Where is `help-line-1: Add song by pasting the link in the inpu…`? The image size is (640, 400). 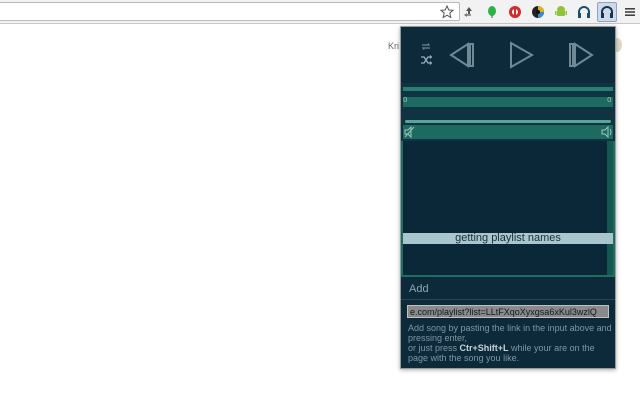 help-line-1: Add song by pasting the link in the inpu… is located at coordinates (510, 333).